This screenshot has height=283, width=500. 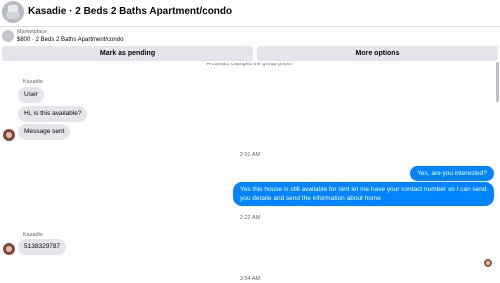 I want to click on listing-avatar, so click(x=13, y=12).